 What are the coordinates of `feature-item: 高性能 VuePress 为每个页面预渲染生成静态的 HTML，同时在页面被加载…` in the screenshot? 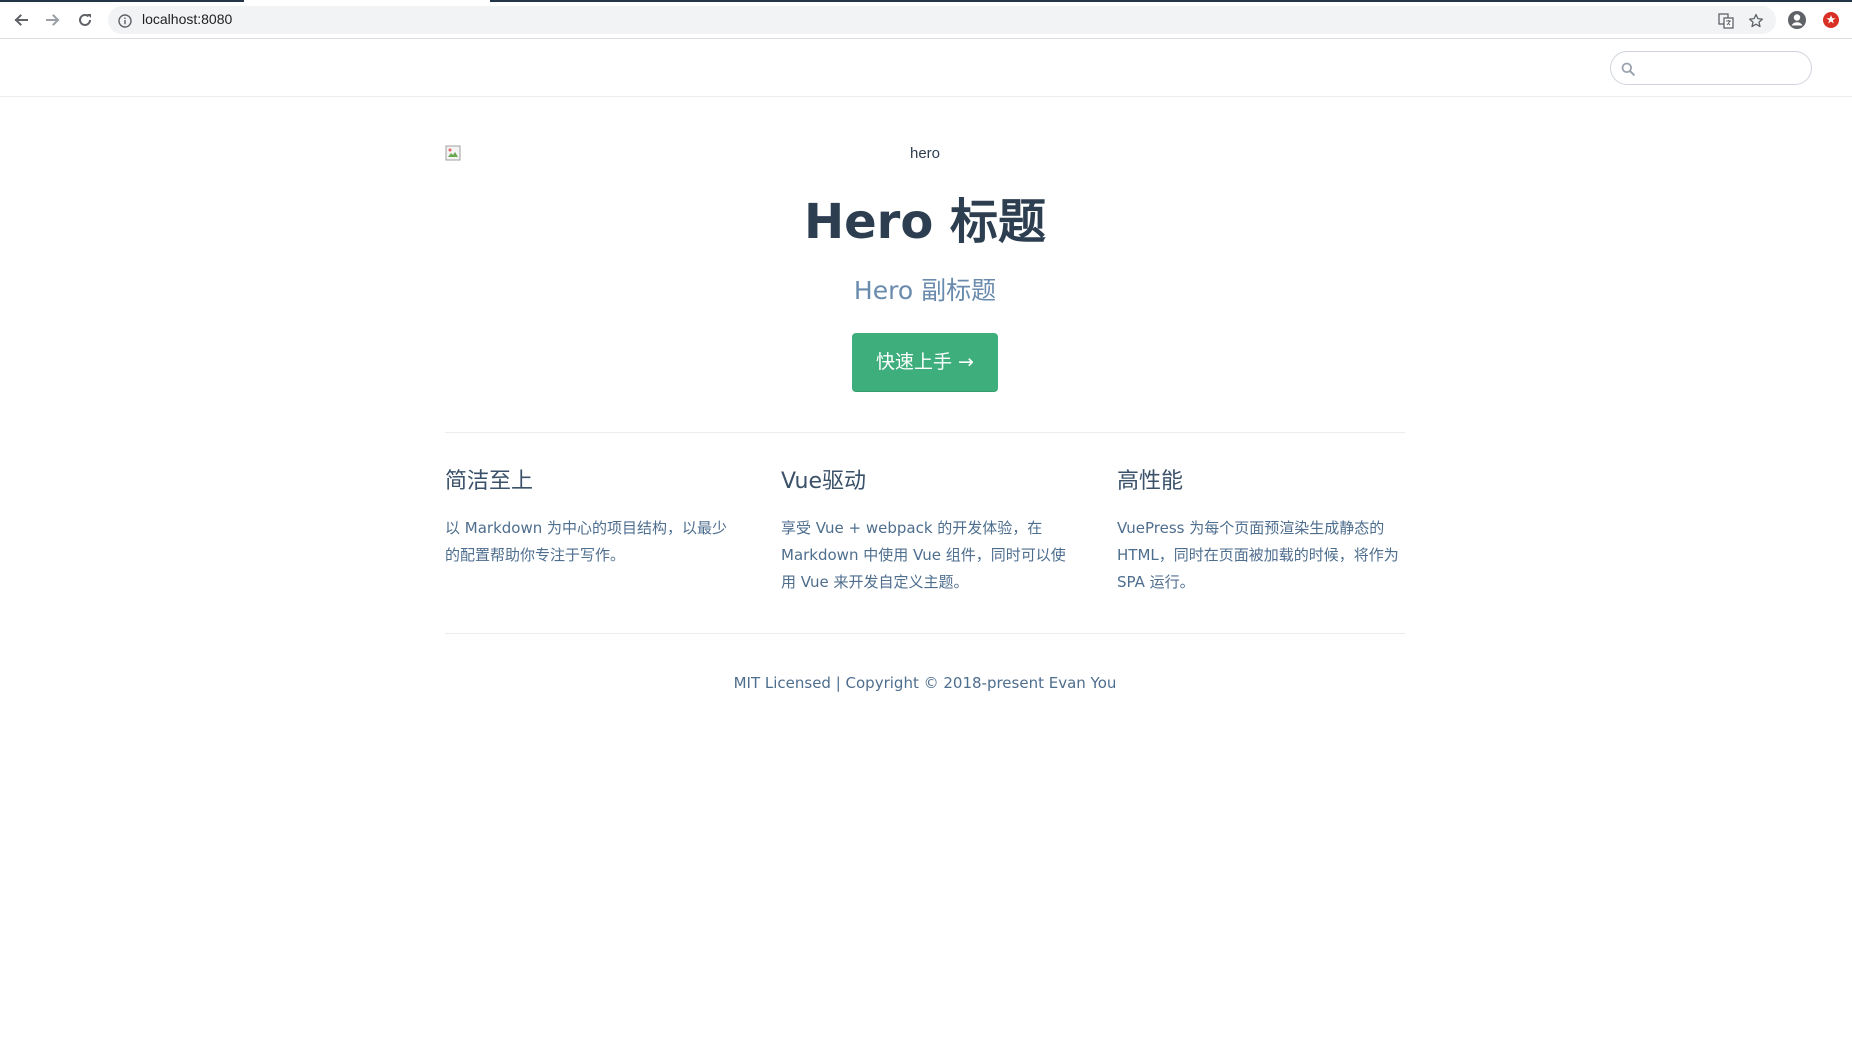 It's located at (1261, 550).